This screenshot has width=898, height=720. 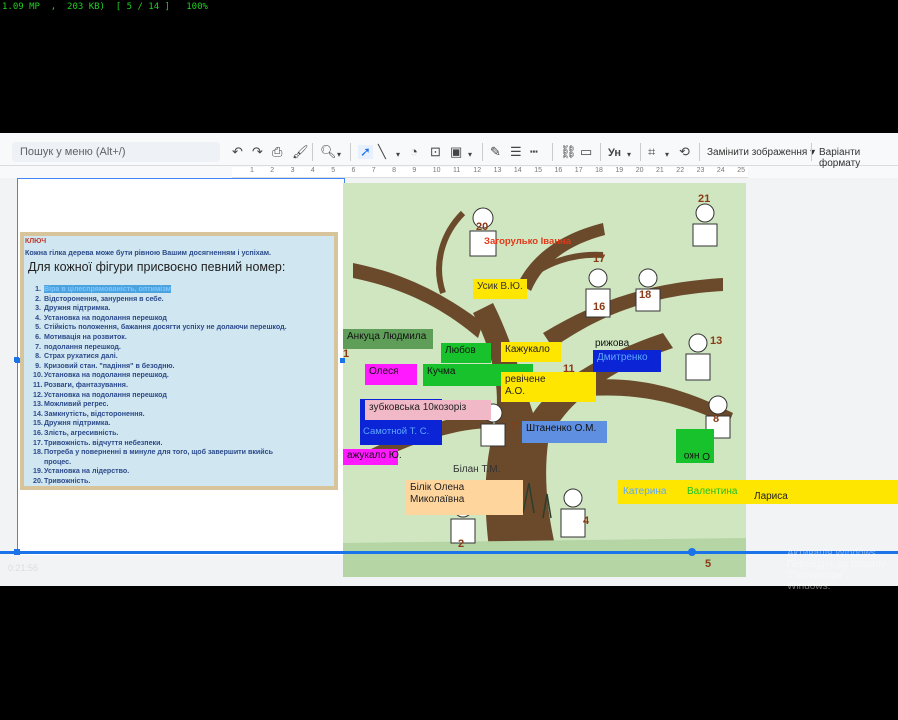 What do you see at coordinates (548, 387) in the screenshot?
I see `label-revichene: ревічене А.О.` at bounding box center [548, 387].